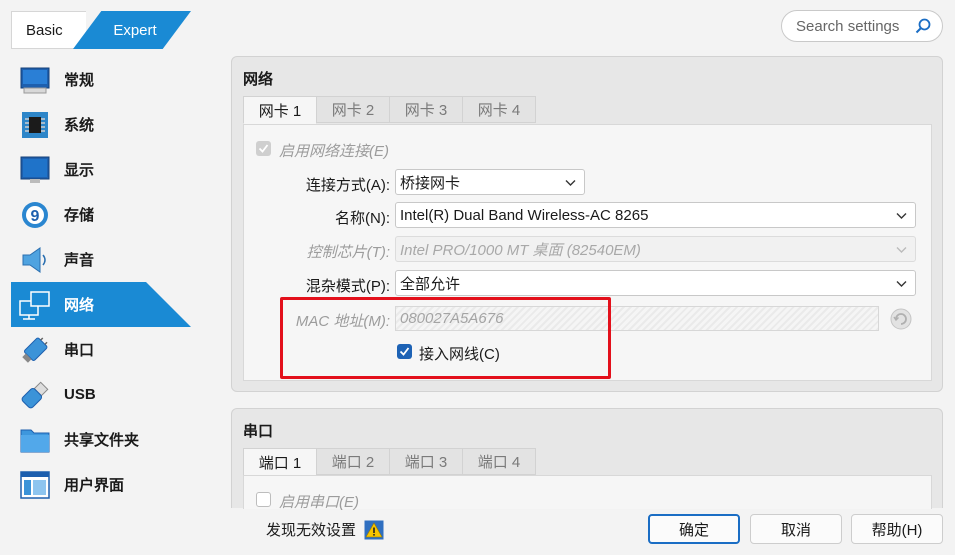 This screenshot has width=955, height=555. I want to click on system-icon, so click(35, 125).